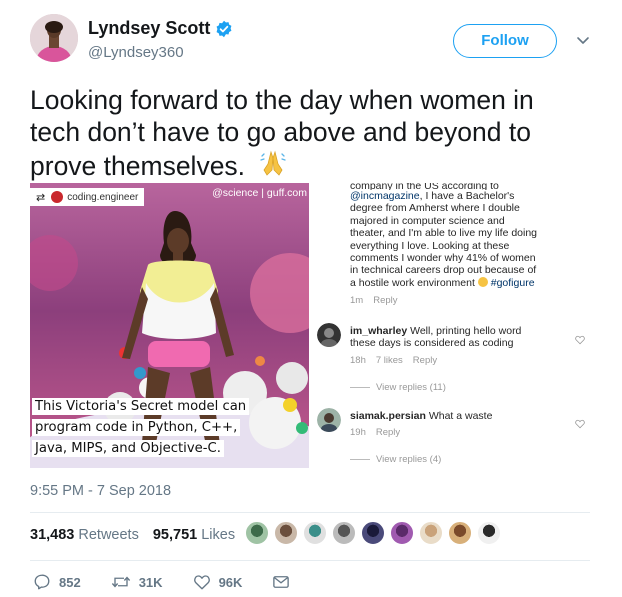  I want to click on comment: siamak.persian What a waste, so click(460, 416).